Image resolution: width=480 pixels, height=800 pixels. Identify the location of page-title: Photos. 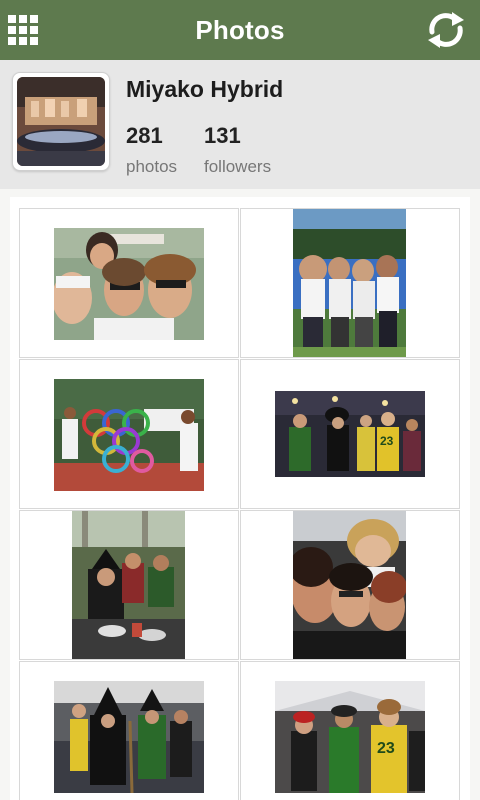
(240, 29).